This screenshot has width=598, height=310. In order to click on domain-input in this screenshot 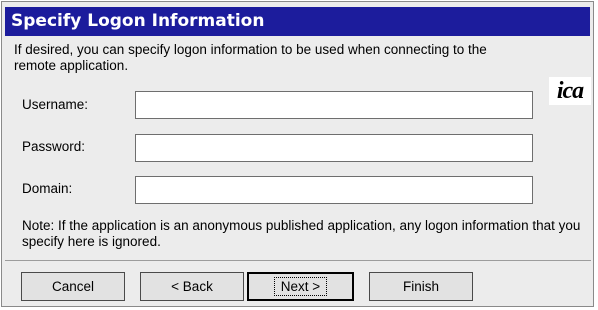, I will do `click(334, 190)`.